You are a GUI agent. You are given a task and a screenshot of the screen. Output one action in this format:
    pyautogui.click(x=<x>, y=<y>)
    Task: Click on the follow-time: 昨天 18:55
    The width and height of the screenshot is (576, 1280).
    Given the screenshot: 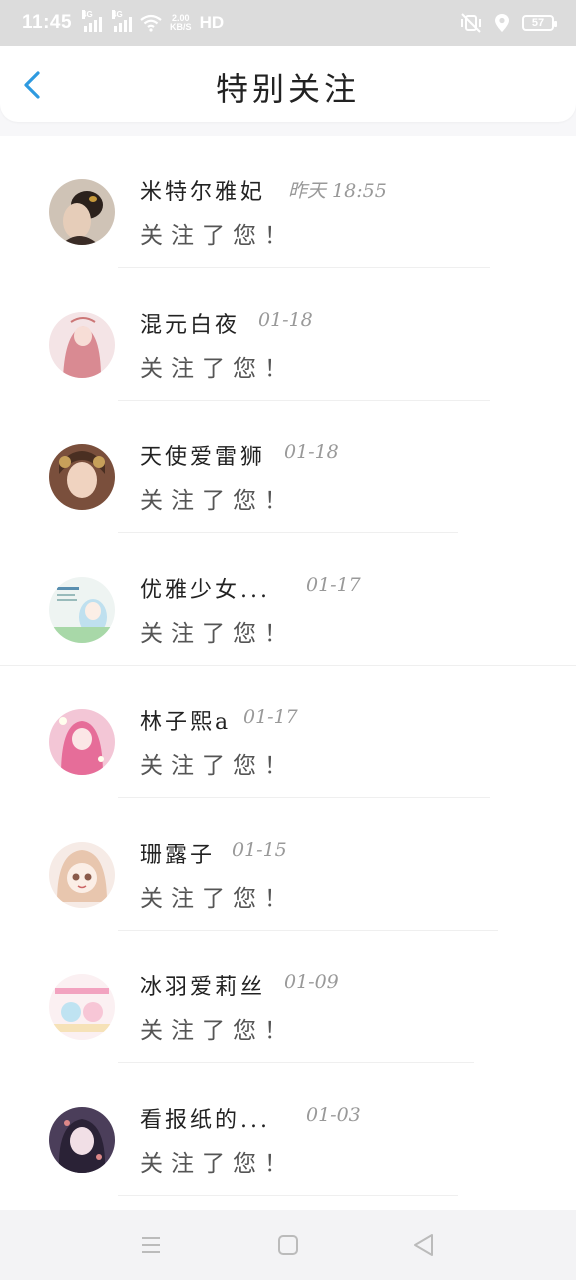 What is the action you would take?
    pyautogui.click(x=337, y=191)
    